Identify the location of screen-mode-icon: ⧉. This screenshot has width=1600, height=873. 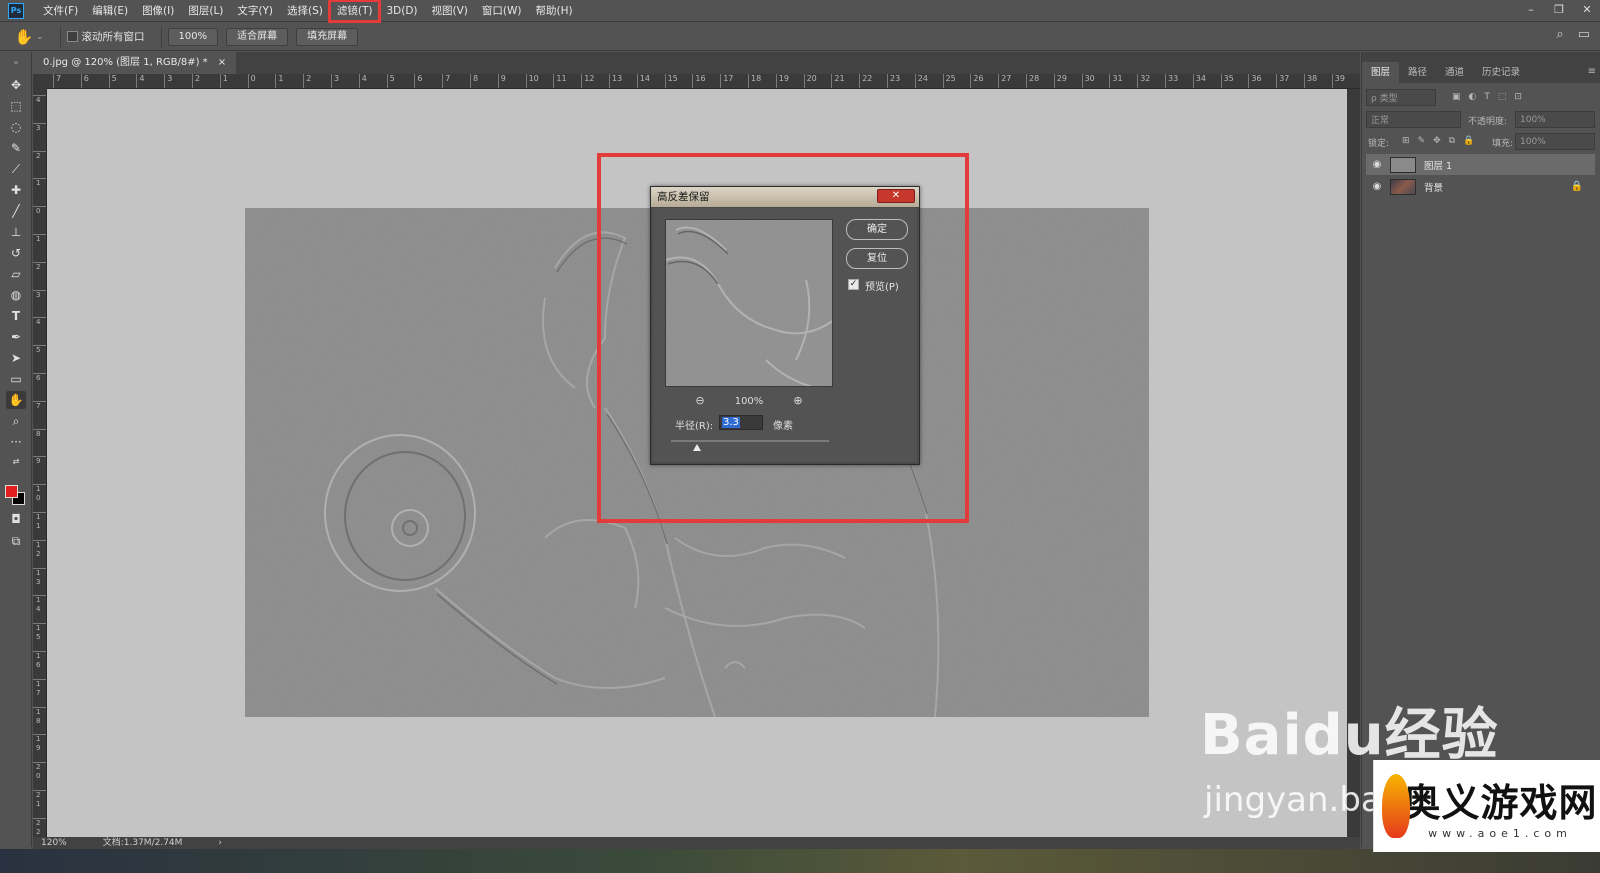
(16, 541).